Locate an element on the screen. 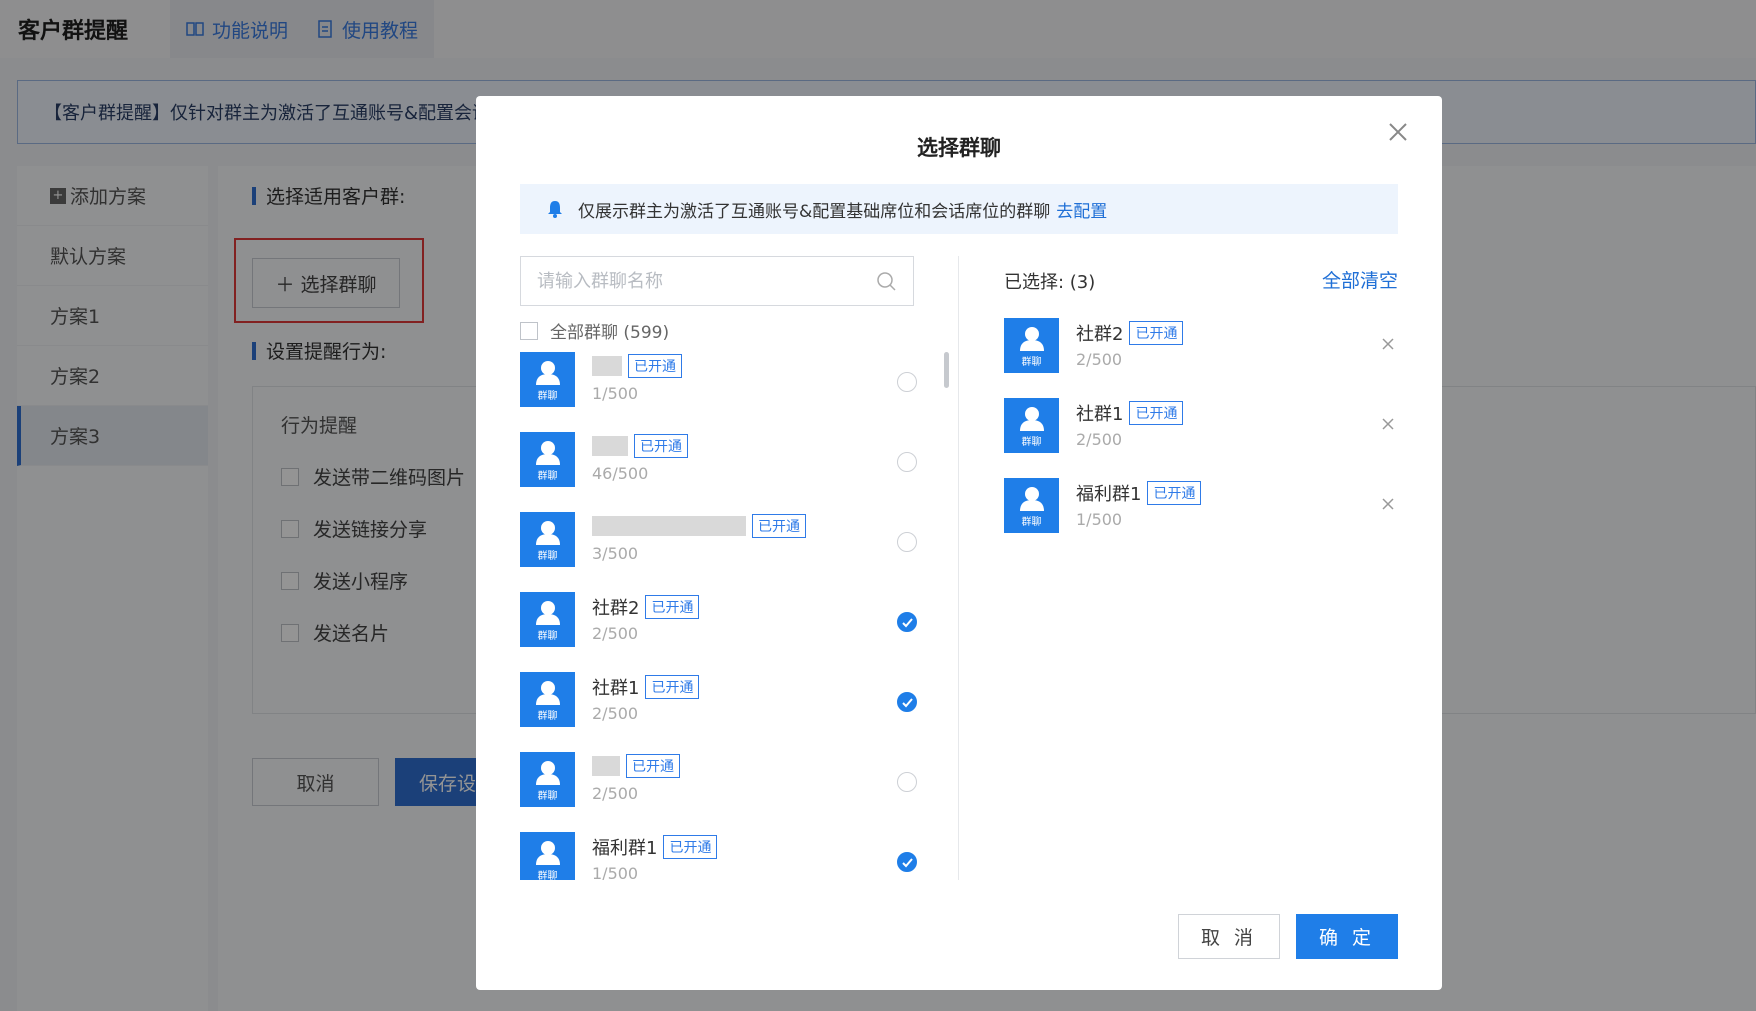  search-box is located at coordinates (717, 281).